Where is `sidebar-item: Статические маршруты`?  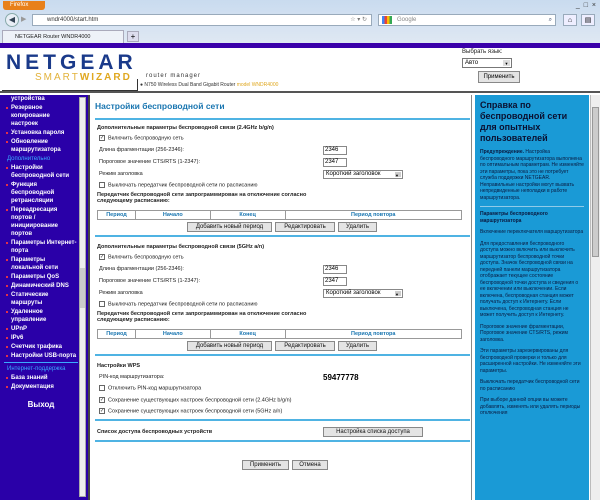 sidebar-item: Статические маршруты is located at coordinates (41, 299).